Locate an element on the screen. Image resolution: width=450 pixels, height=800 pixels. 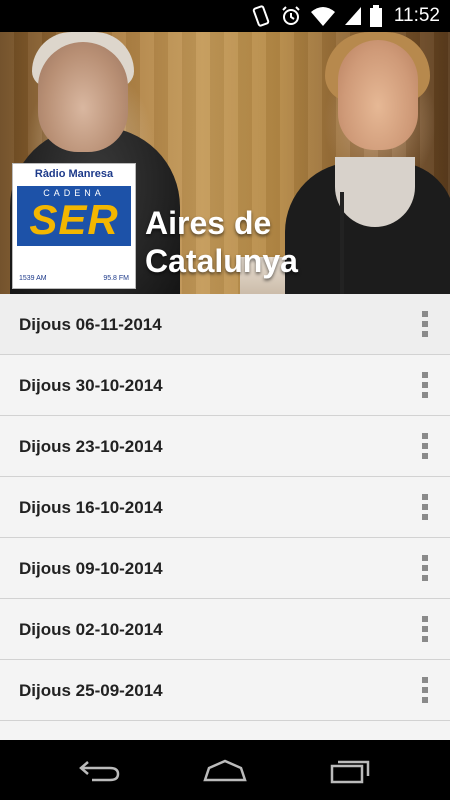
episode-item: Dijous 23-10-2014 is located at coordinates (225, 446).